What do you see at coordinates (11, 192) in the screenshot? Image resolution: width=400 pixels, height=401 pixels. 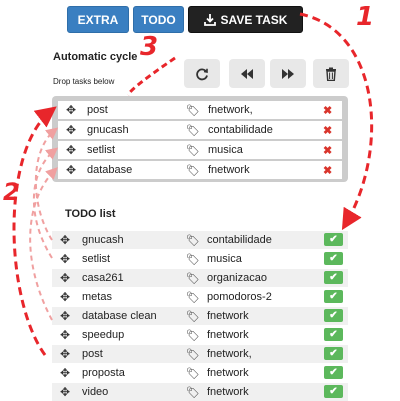 I see `annotation-number-2: 2` at bounding box center [11, 192].